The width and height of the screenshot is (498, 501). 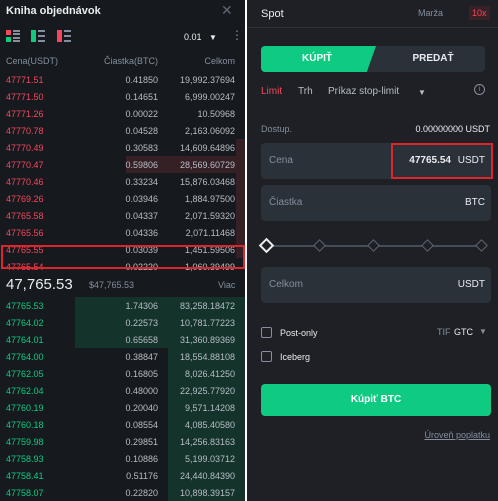 What do you see at coordinates (25, 425) in the screenshot?
I see `bid-price: 47760.18` at bounding box center [25, 425].